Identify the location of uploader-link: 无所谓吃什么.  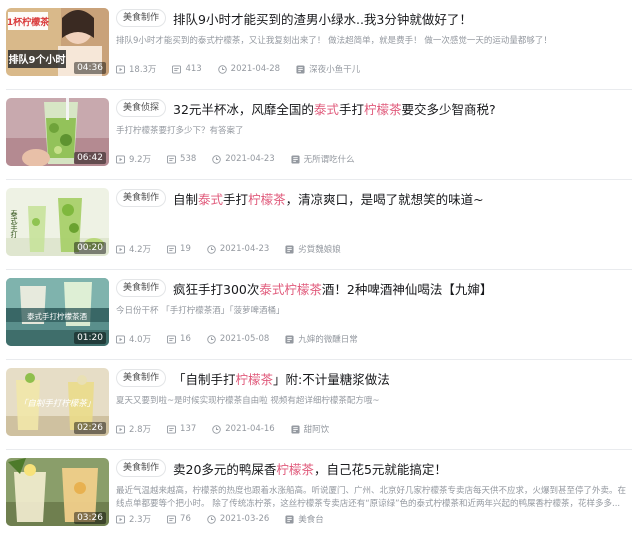
(323, 159).